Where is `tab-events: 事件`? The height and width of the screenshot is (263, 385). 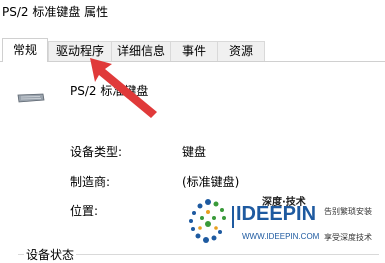
tab-events: 事件 is located at coordinates (194, 51).